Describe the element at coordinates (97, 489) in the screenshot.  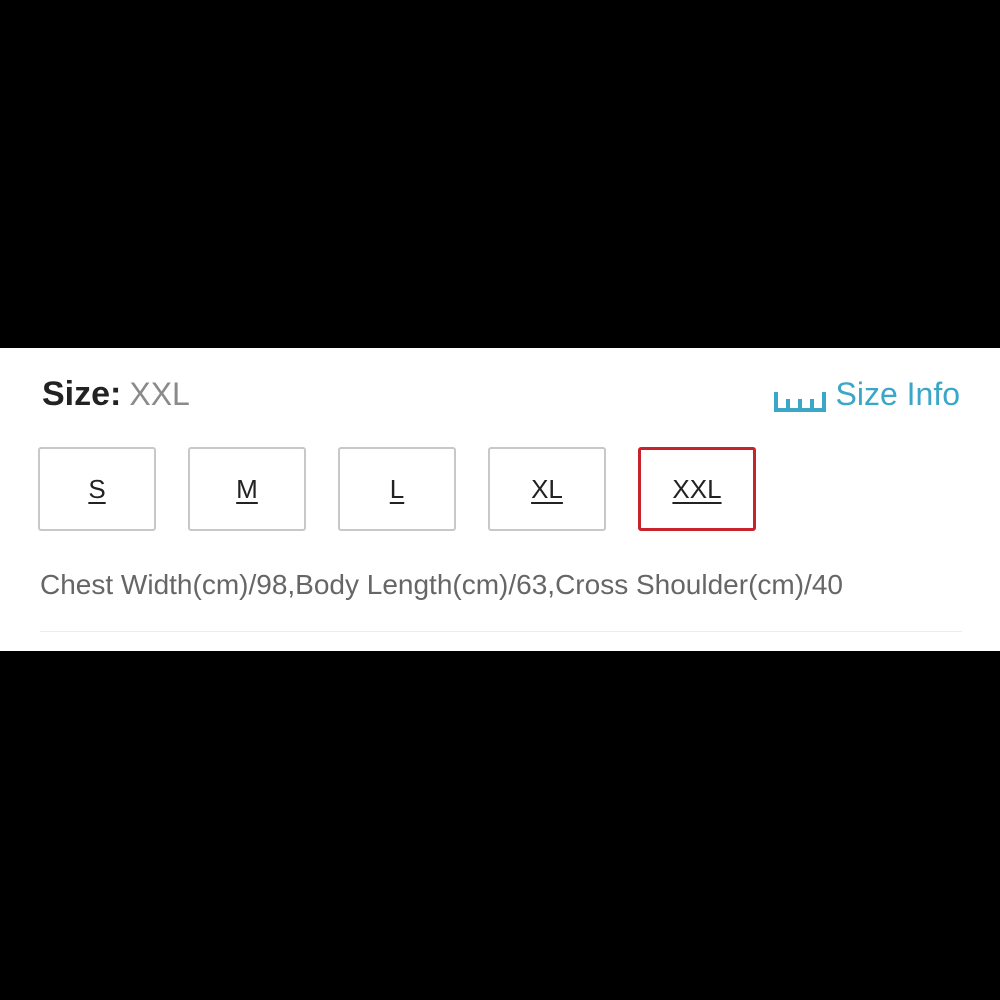
I see `size-option-s: S` at that location.